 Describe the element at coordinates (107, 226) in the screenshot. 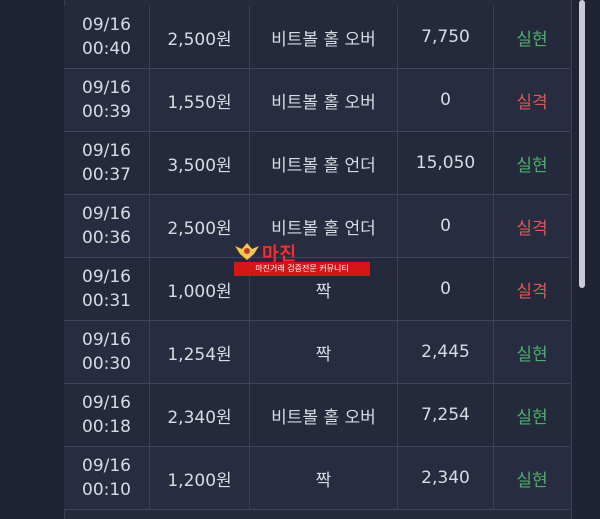

I see `time-cell: 09/16 00:36` at that location.